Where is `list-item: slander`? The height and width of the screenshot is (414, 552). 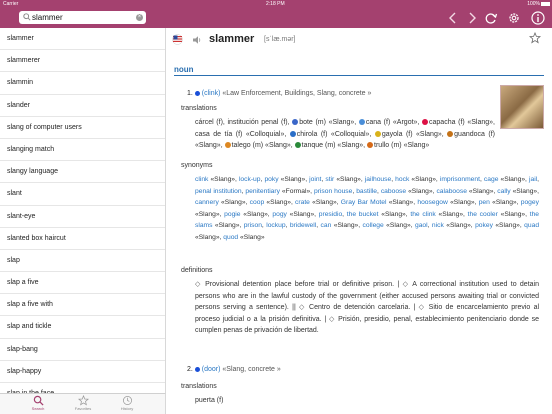
list-item: slander is located at coordinates (82, 106).